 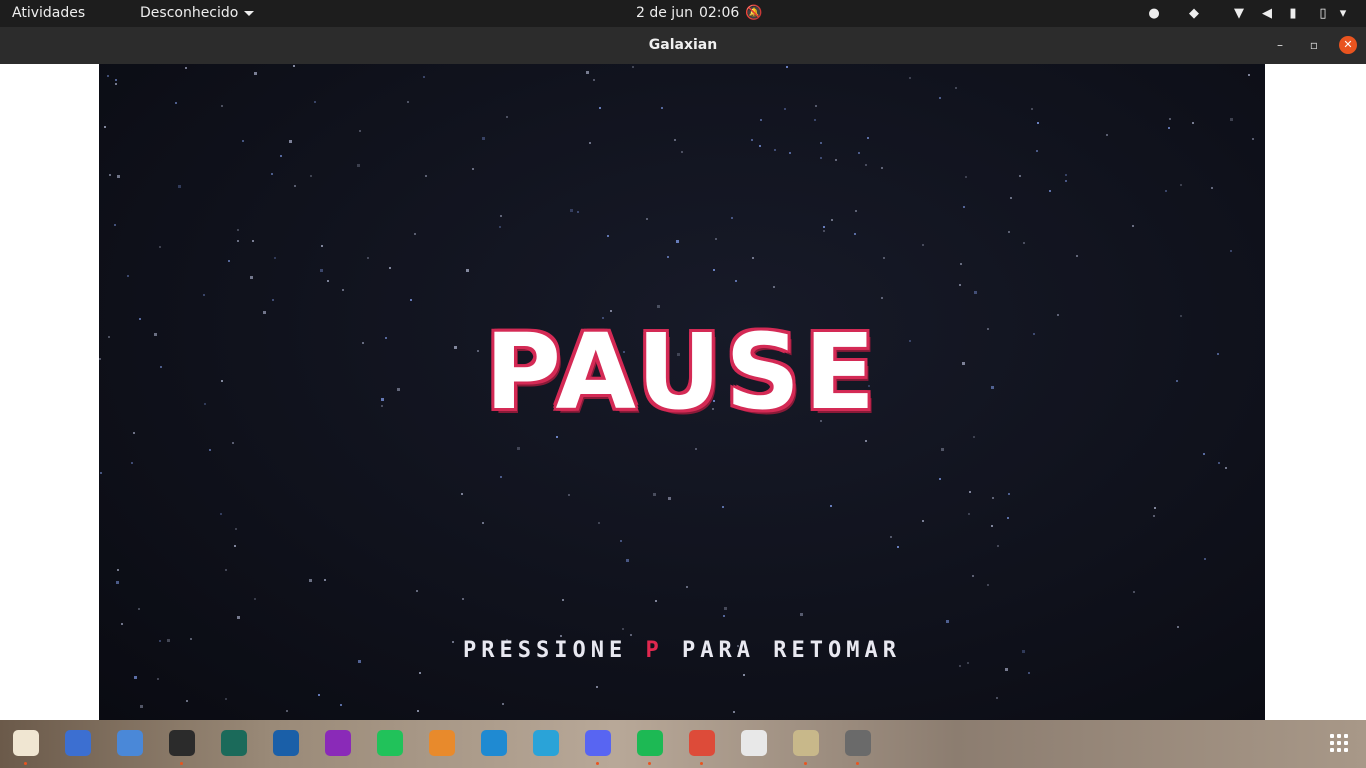 What do you see at coordinates (1323, 13) in the screenshot?
I see `battery-icon: ▯` at bounding box center [1323, 13].